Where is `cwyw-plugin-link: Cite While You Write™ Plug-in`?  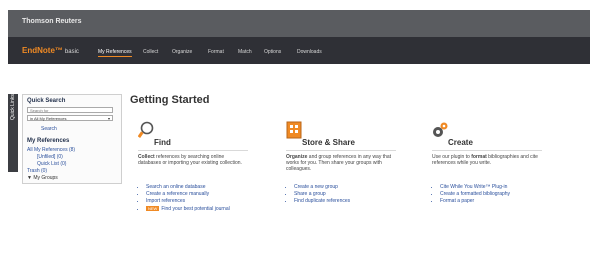 cwyw-plugin-link: Cite While You Write™ Plug-in is located at coordinates (496, 187).